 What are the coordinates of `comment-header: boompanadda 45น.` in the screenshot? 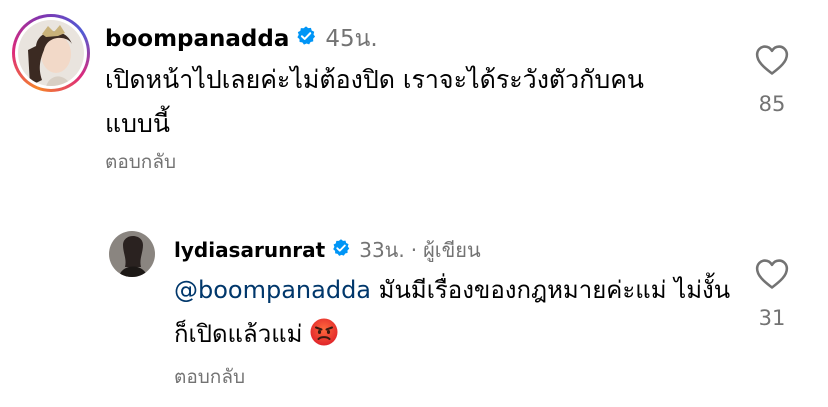 It's located at (241, 39).